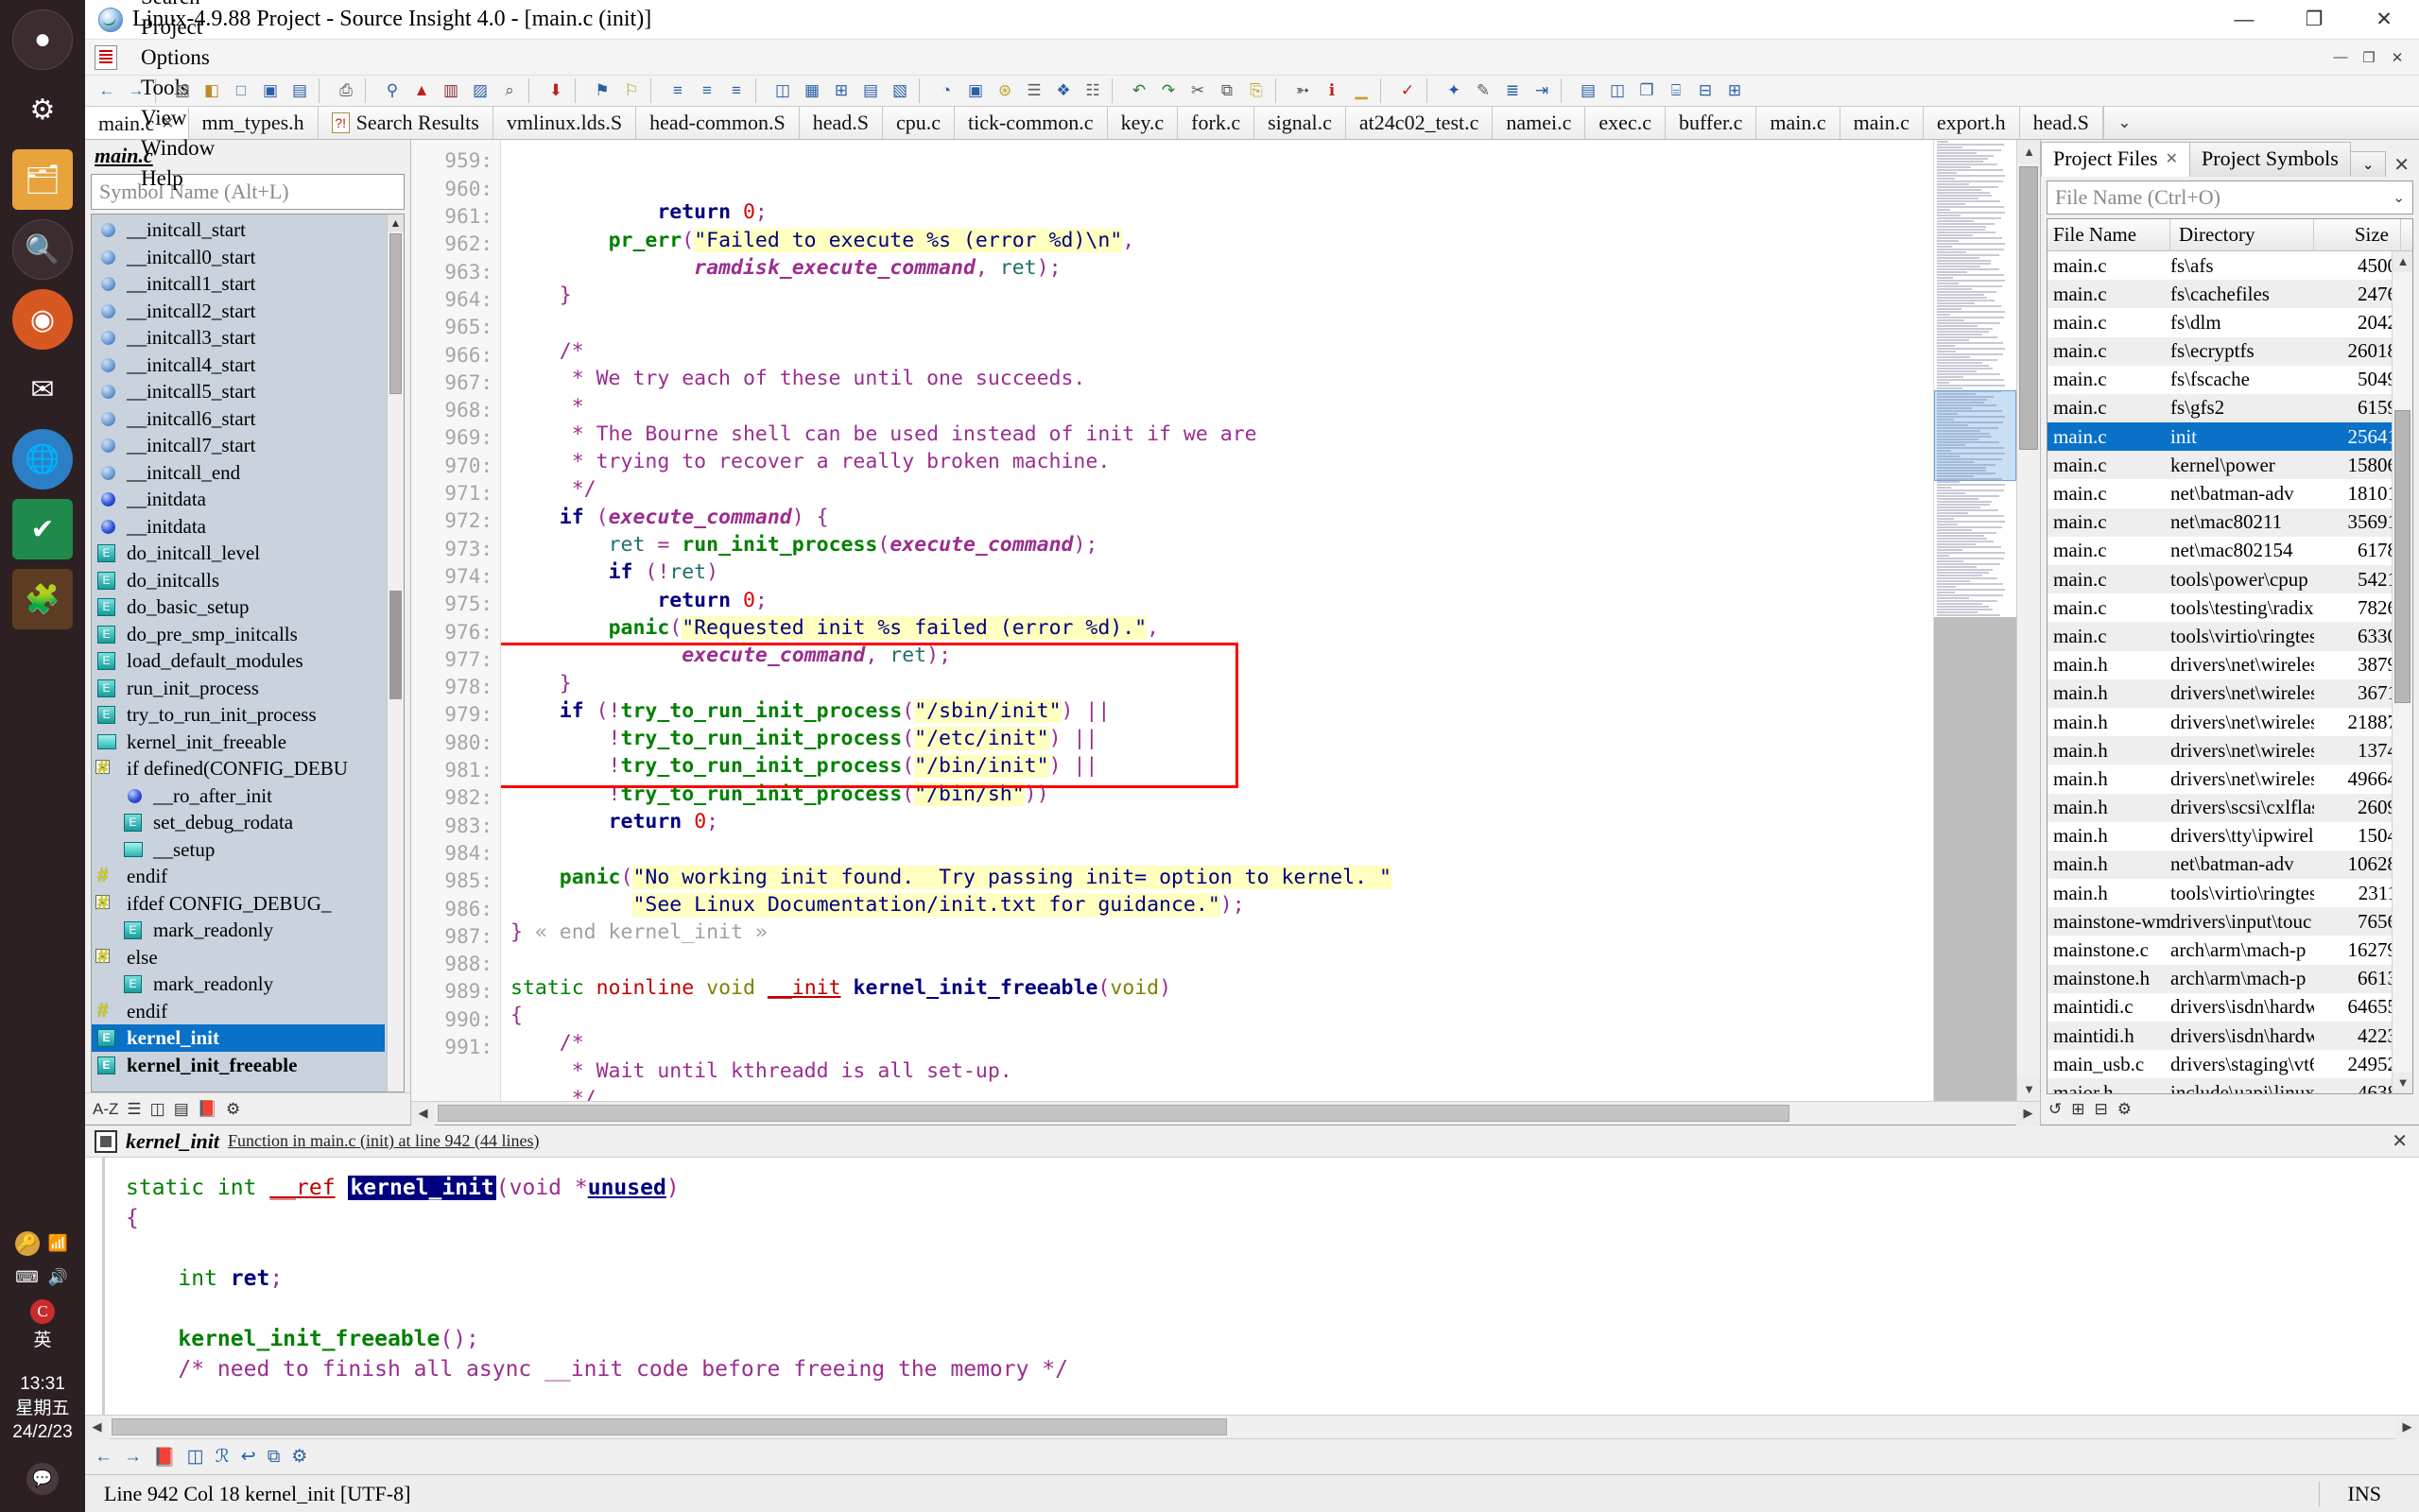 The image size is (2419, 1512). Describe the element at coordinates (182, 1109) in the screenshot. I see `filter-button: ▤` at that location.